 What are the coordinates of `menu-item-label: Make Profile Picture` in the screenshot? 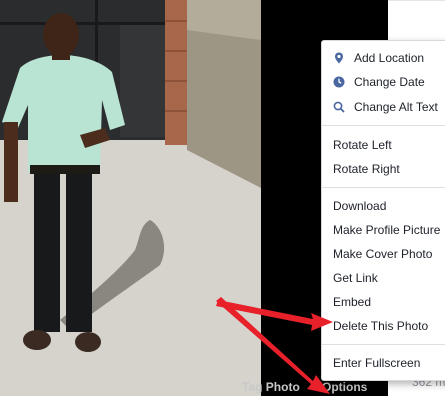 It's located at (387, 230).